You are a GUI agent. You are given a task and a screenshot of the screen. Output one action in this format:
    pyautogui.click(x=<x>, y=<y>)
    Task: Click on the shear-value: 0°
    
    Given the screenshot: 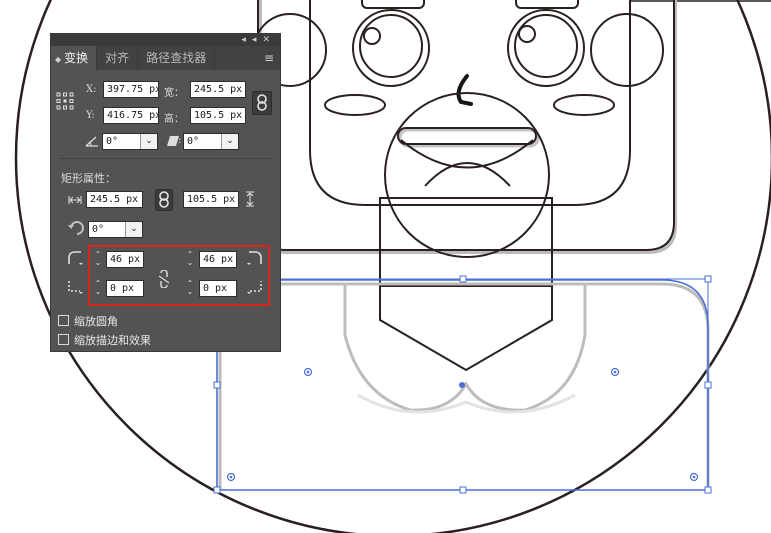 What is the action you would take?
    pyautogui.click(x=193, y=141)
    